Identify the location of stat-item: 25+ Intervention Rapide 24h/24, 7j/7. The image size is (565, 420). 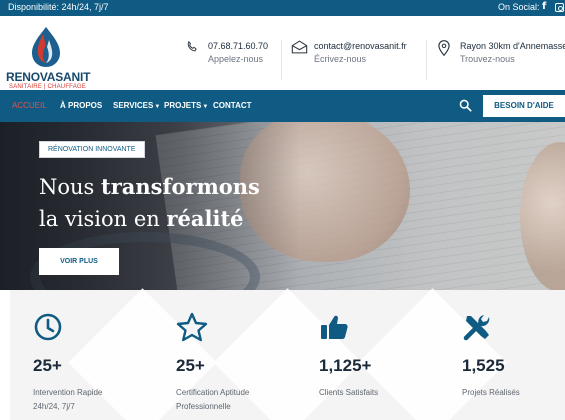
(98, 366).